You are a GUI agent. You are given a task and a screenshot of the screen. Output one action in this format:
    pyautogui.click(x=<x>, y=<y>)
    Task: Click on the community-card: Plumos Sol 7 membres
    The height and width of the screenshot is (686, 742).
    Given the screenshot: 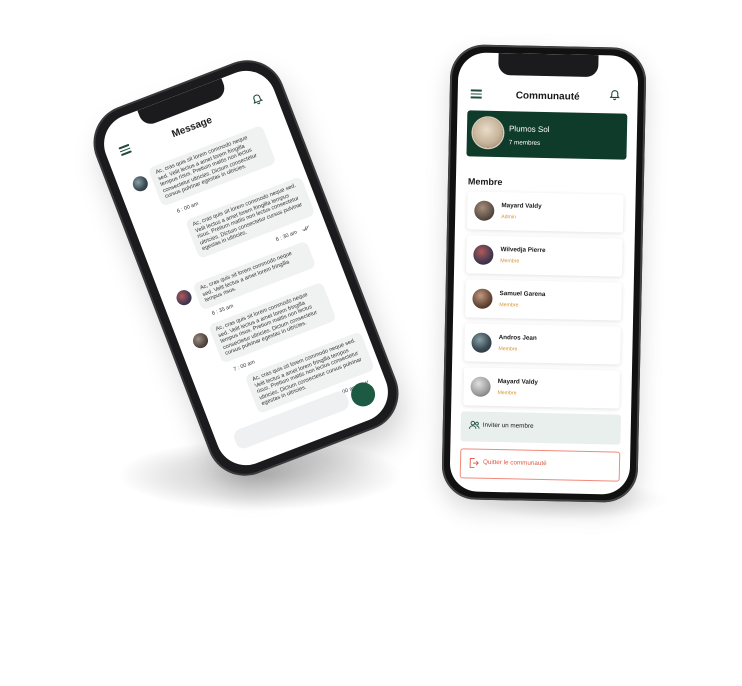 What is the action you would take?
    pyautogui.click(x=547, y=135)
    